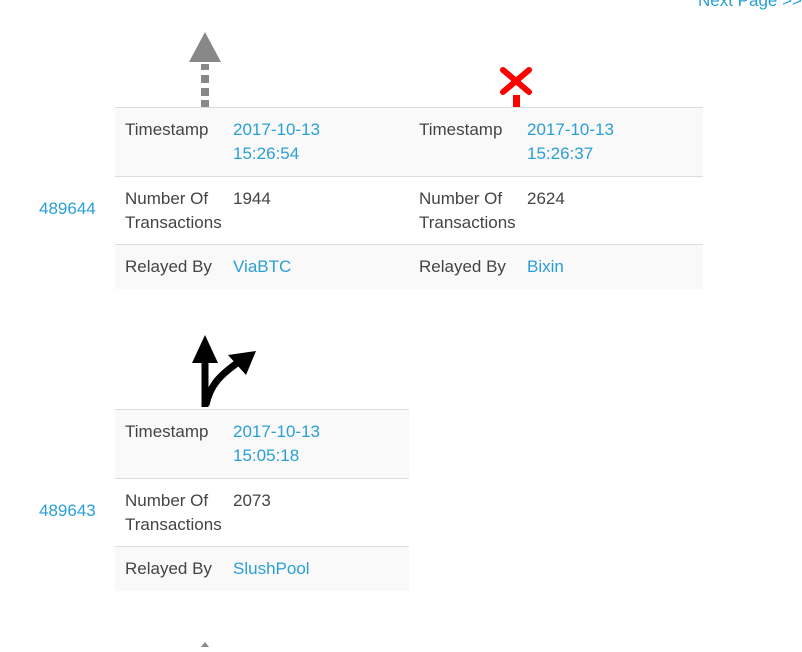  Describe the element at coordinates (321, 142) in the screenshot. I see `timestamp-value: 2017-10-13 15:26:54` at that location.